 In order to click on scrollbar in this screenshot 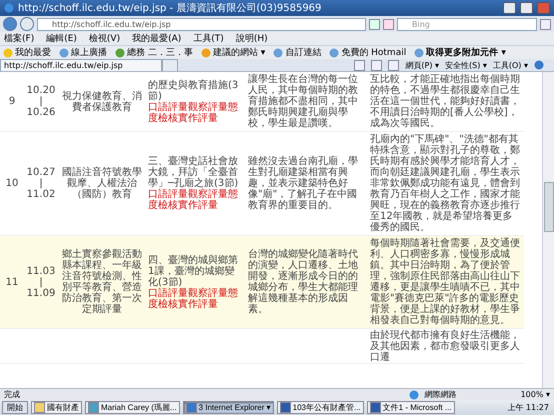, I will do `click(548, 230)`.